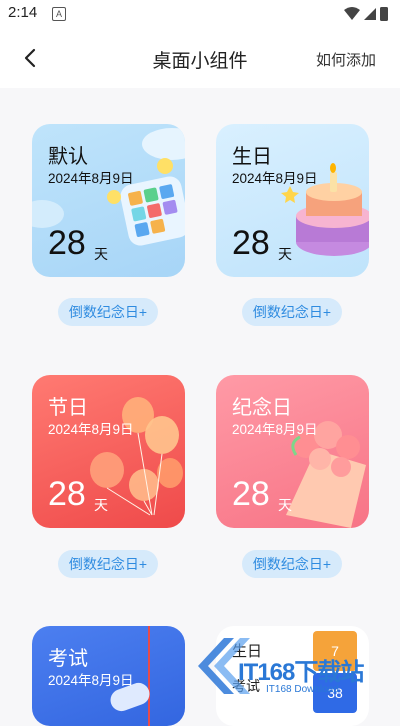 The width and height of the screenshot is (400, 726). Describe the element at coordinates (352, 13) in the screenshot. I see `wifi-icon` at that location.